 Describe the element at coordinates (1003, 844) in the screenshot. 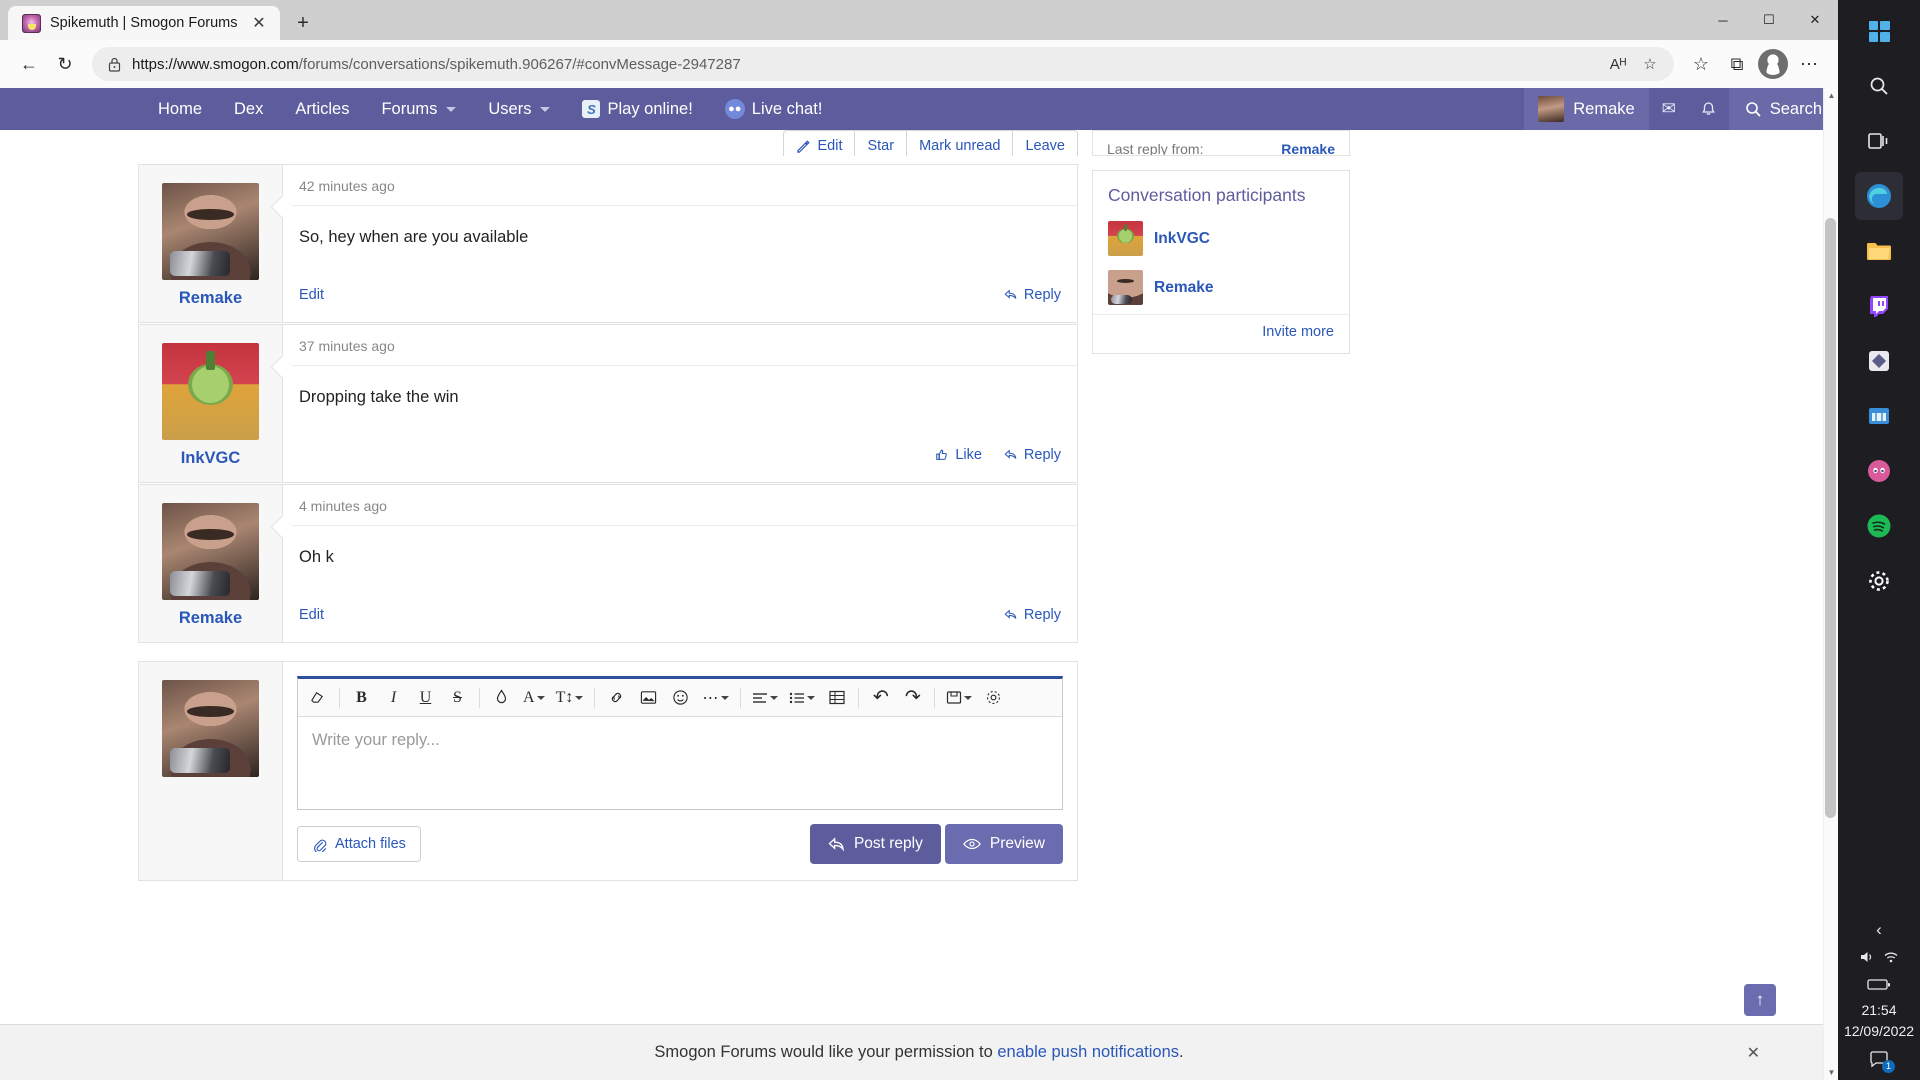

I see `preview-button: Preview` at that location.